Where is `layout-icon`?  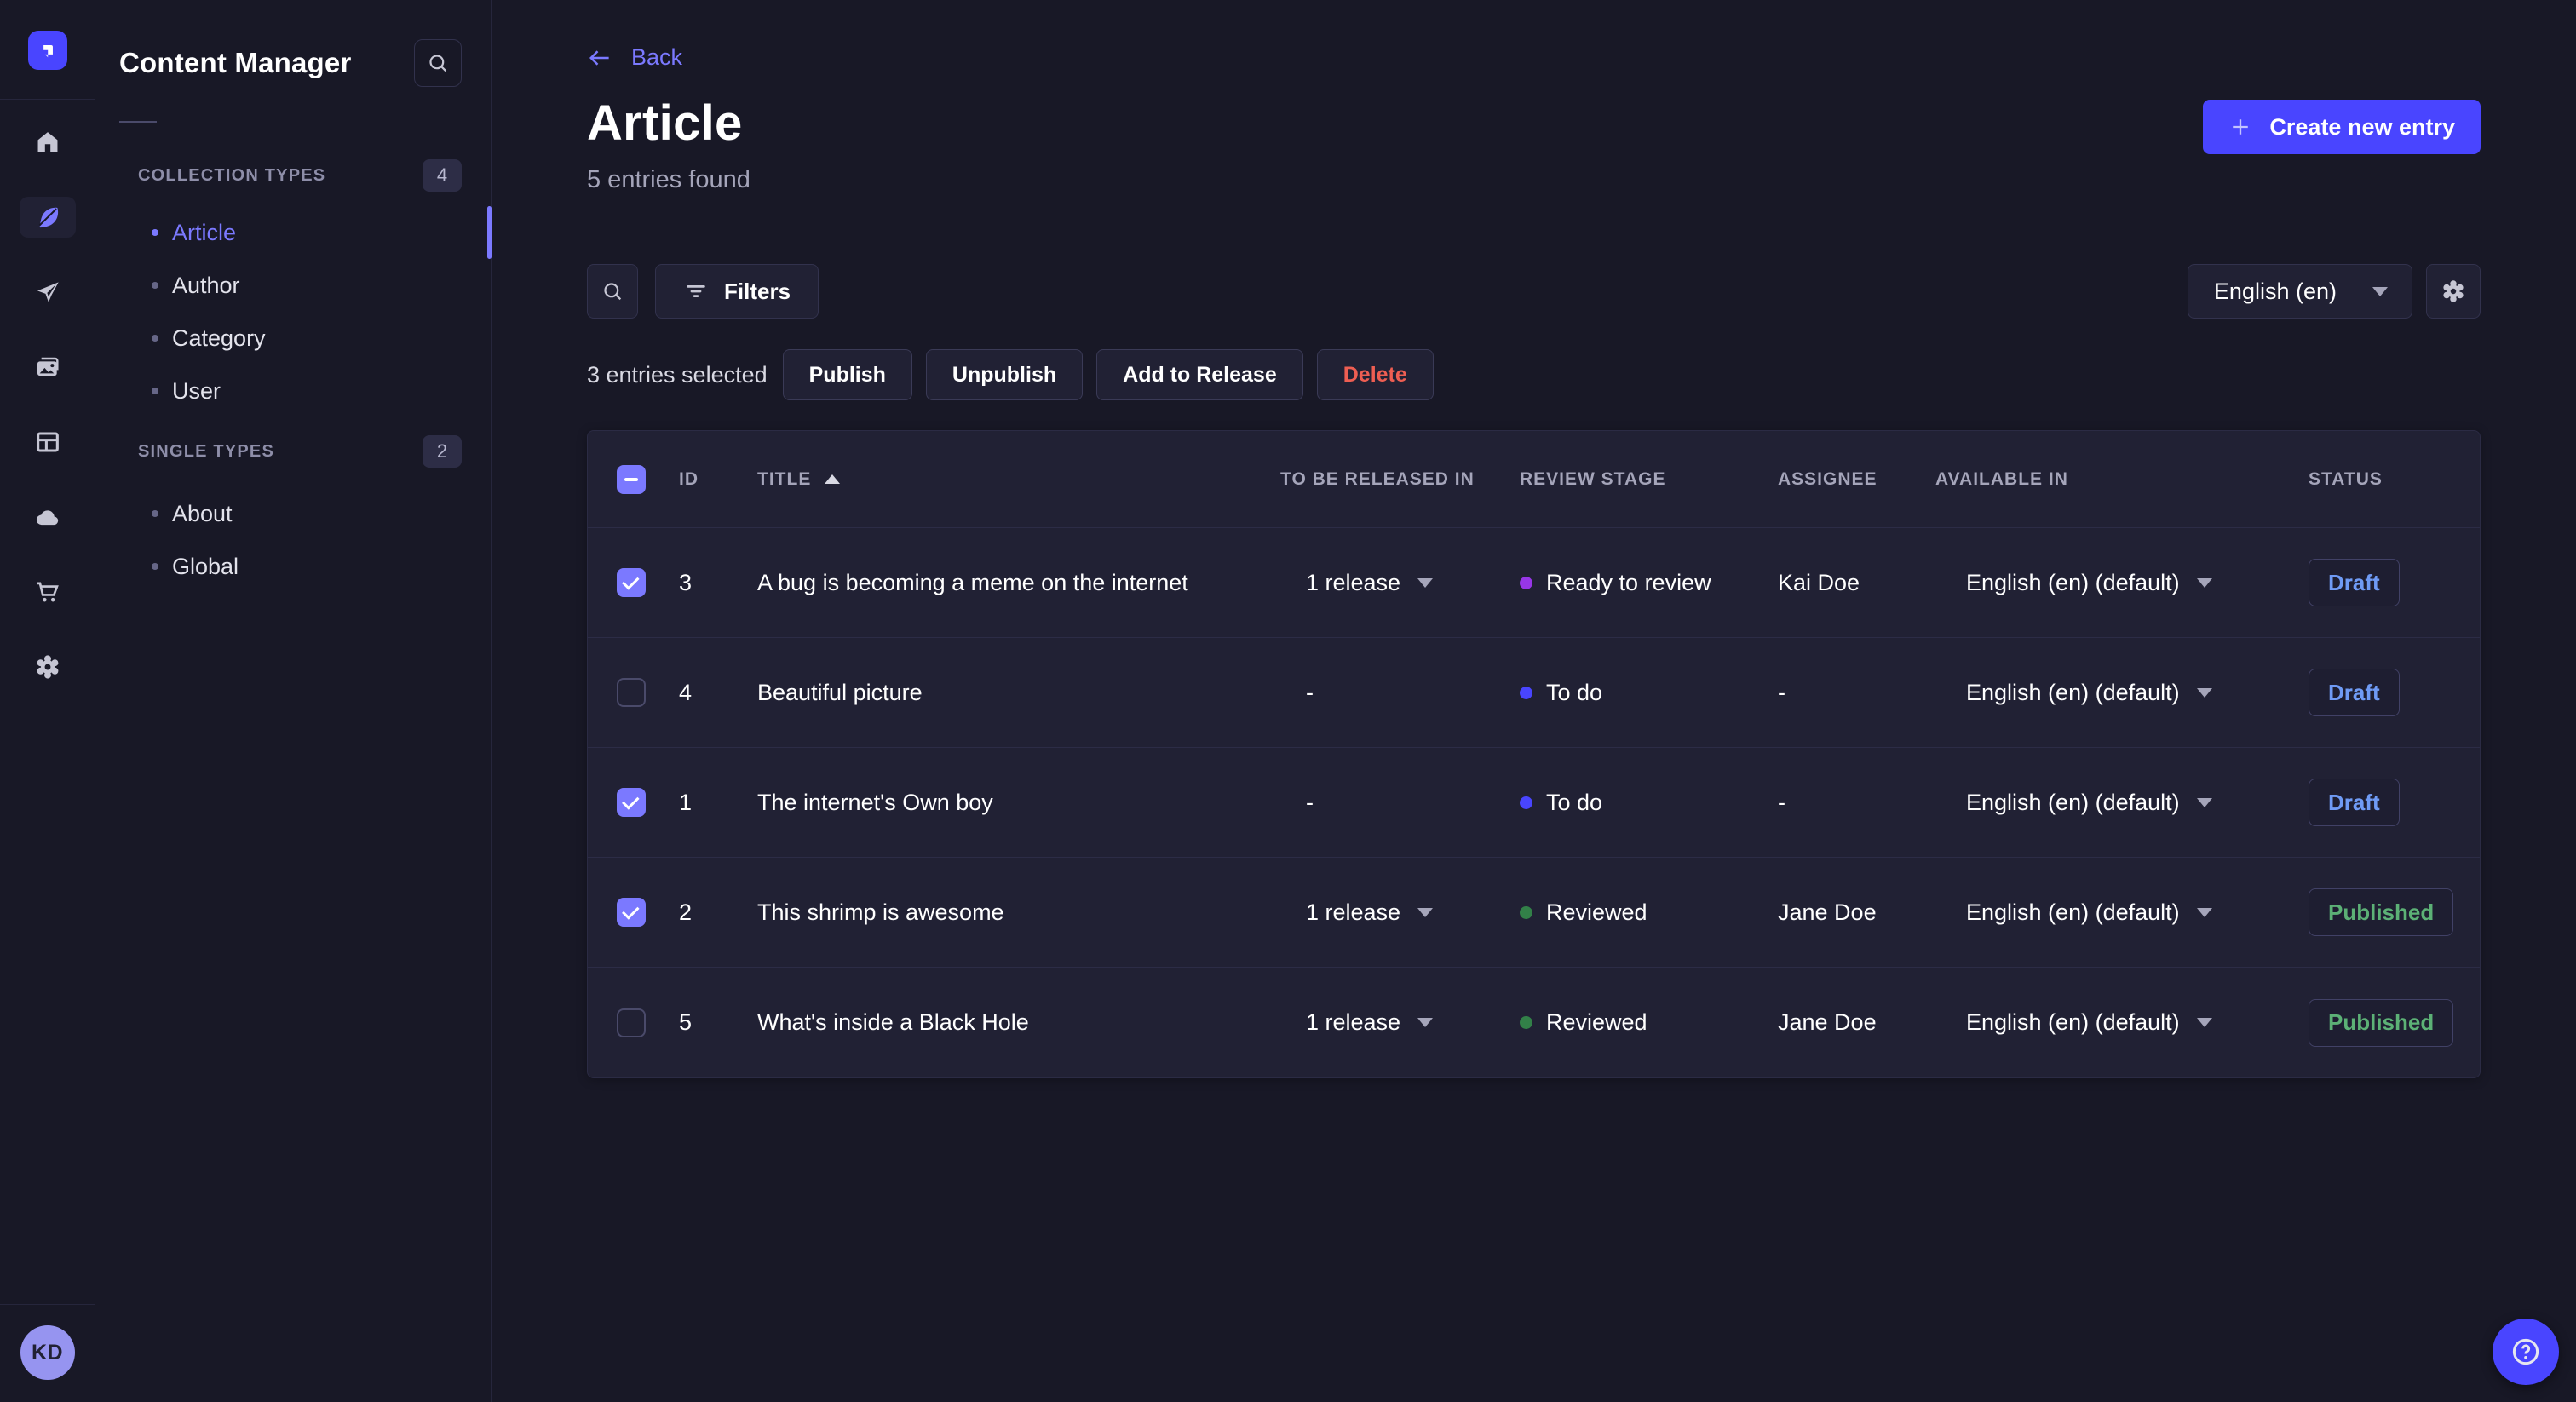
layout-icon is located at coordinates (48, 442).